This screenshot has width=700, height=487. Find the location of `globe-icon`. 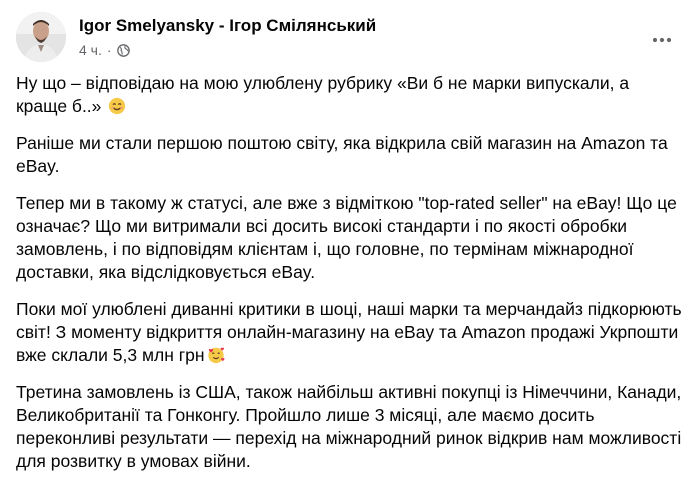

globe-icon is located at coordinates (123, 50).